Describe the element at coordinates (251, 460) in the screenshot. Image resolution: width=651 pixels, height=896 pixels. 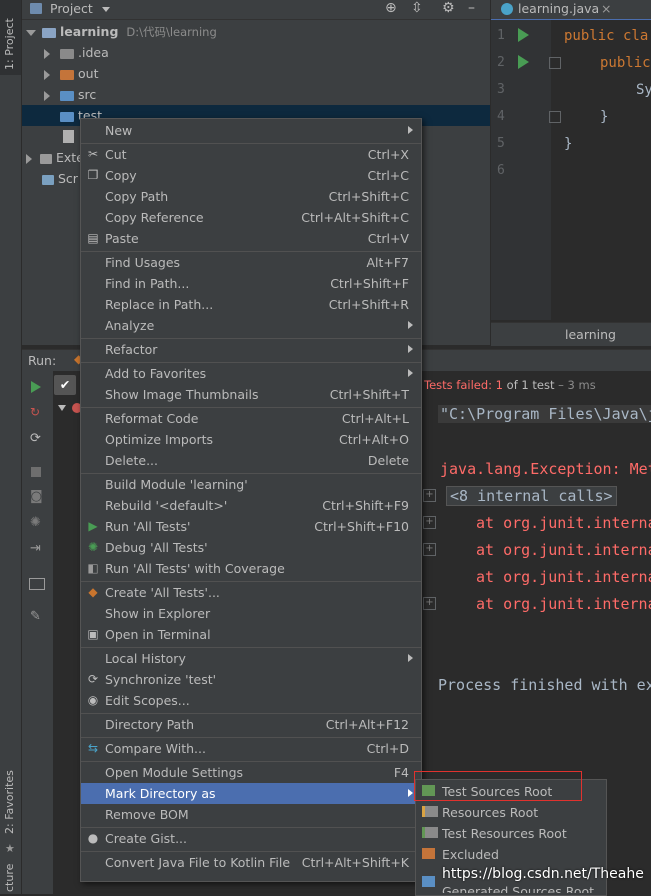
I see `menu-item-delete: Delete... Delete` at that location.